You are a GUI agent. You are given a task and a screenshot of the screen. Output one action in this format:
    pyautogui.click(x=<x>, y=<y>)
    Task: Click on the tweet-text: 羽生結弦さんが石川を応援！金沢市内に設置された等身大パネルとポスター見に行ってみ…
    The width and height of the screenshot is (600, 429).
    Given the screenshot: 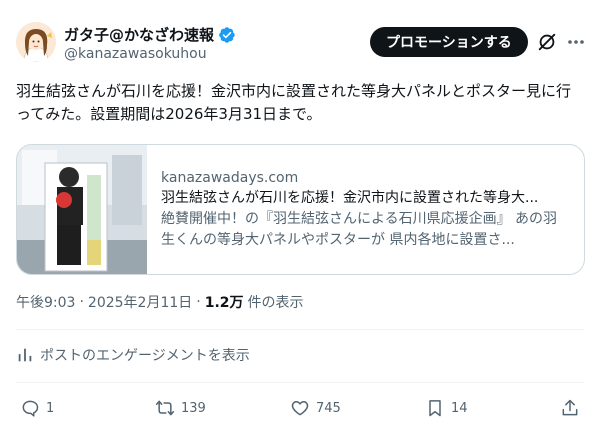 What is the action you would take?
    pyautogui.click(x=294, y=102)
    